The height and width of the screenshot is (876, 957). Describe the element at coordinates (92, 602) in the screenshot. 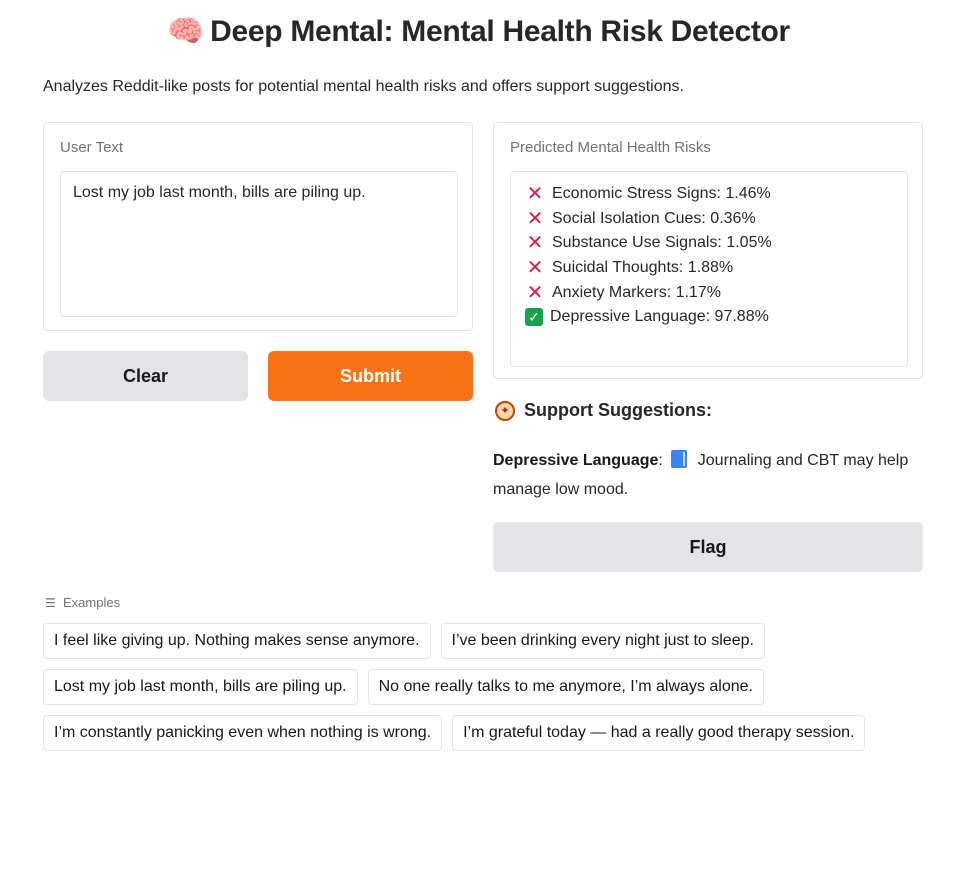

I see `examples-label: Examples` at that location.